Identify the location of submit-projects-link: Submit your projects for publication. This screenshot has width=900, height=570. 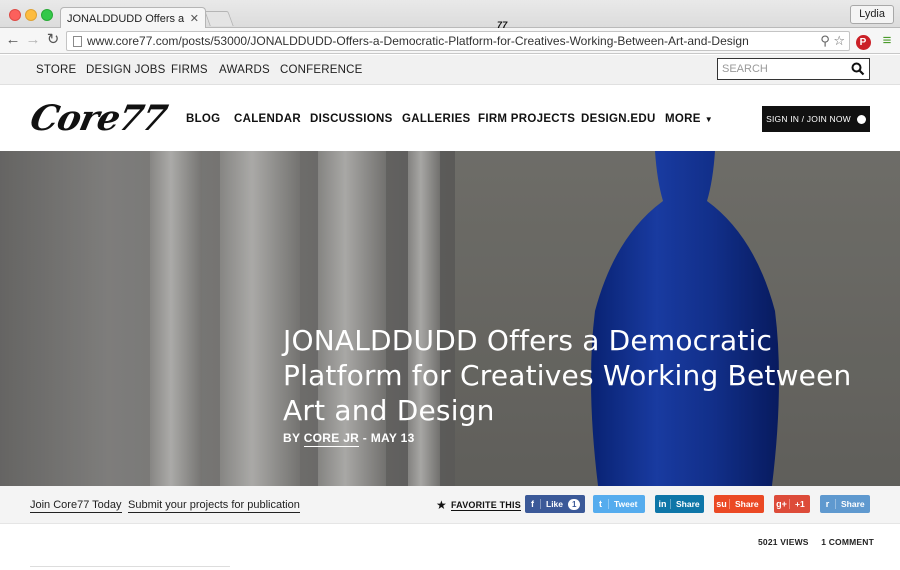
(214, 506).